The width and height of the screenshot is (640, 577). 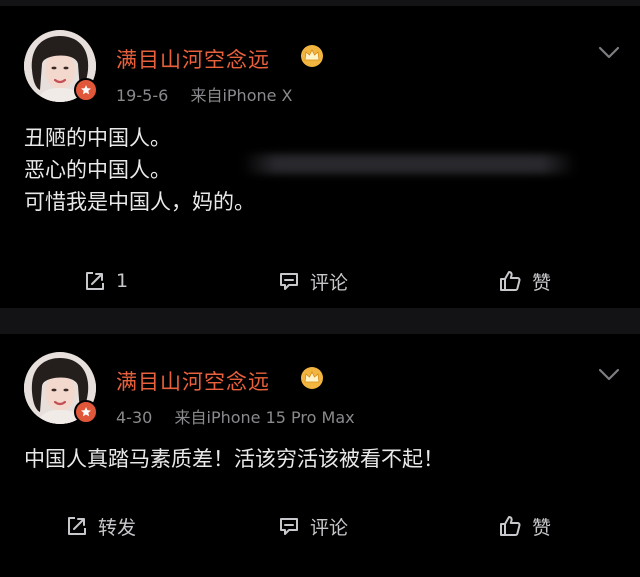 I want to click on post-content-line: 可惜我是中国人，妈的。, so click(x=139, y=202).